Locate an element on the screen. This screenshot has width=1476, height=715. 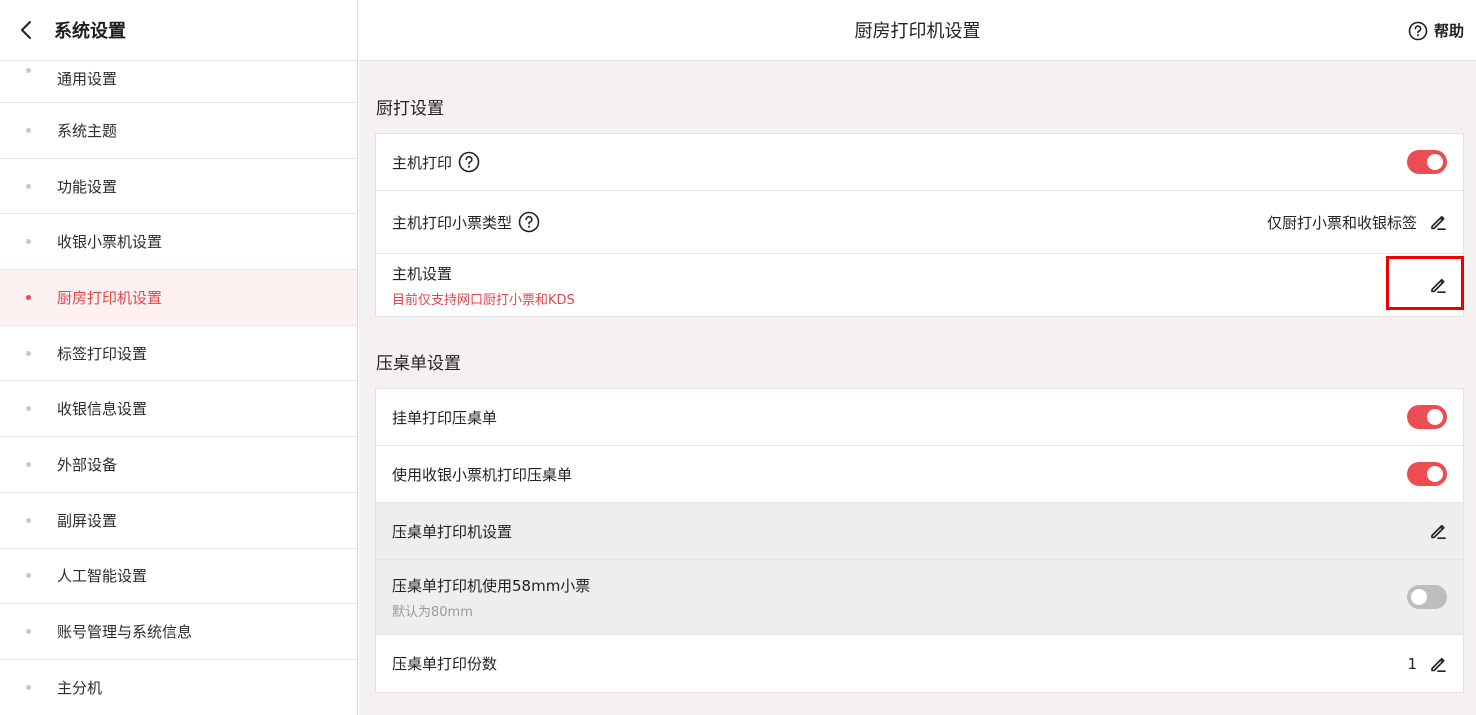
sidebar-title: 系统设置 is located at coordinates (90, 31).